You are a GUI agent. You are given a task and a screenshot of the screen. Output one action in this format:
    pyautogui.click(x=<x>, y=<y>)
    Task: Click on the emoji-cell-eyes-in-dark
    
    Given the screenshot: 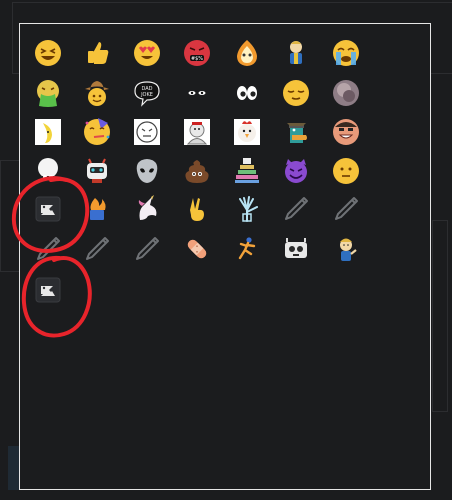 What is the action you would take?
    pyautogui.click(x=197, y=93)
    